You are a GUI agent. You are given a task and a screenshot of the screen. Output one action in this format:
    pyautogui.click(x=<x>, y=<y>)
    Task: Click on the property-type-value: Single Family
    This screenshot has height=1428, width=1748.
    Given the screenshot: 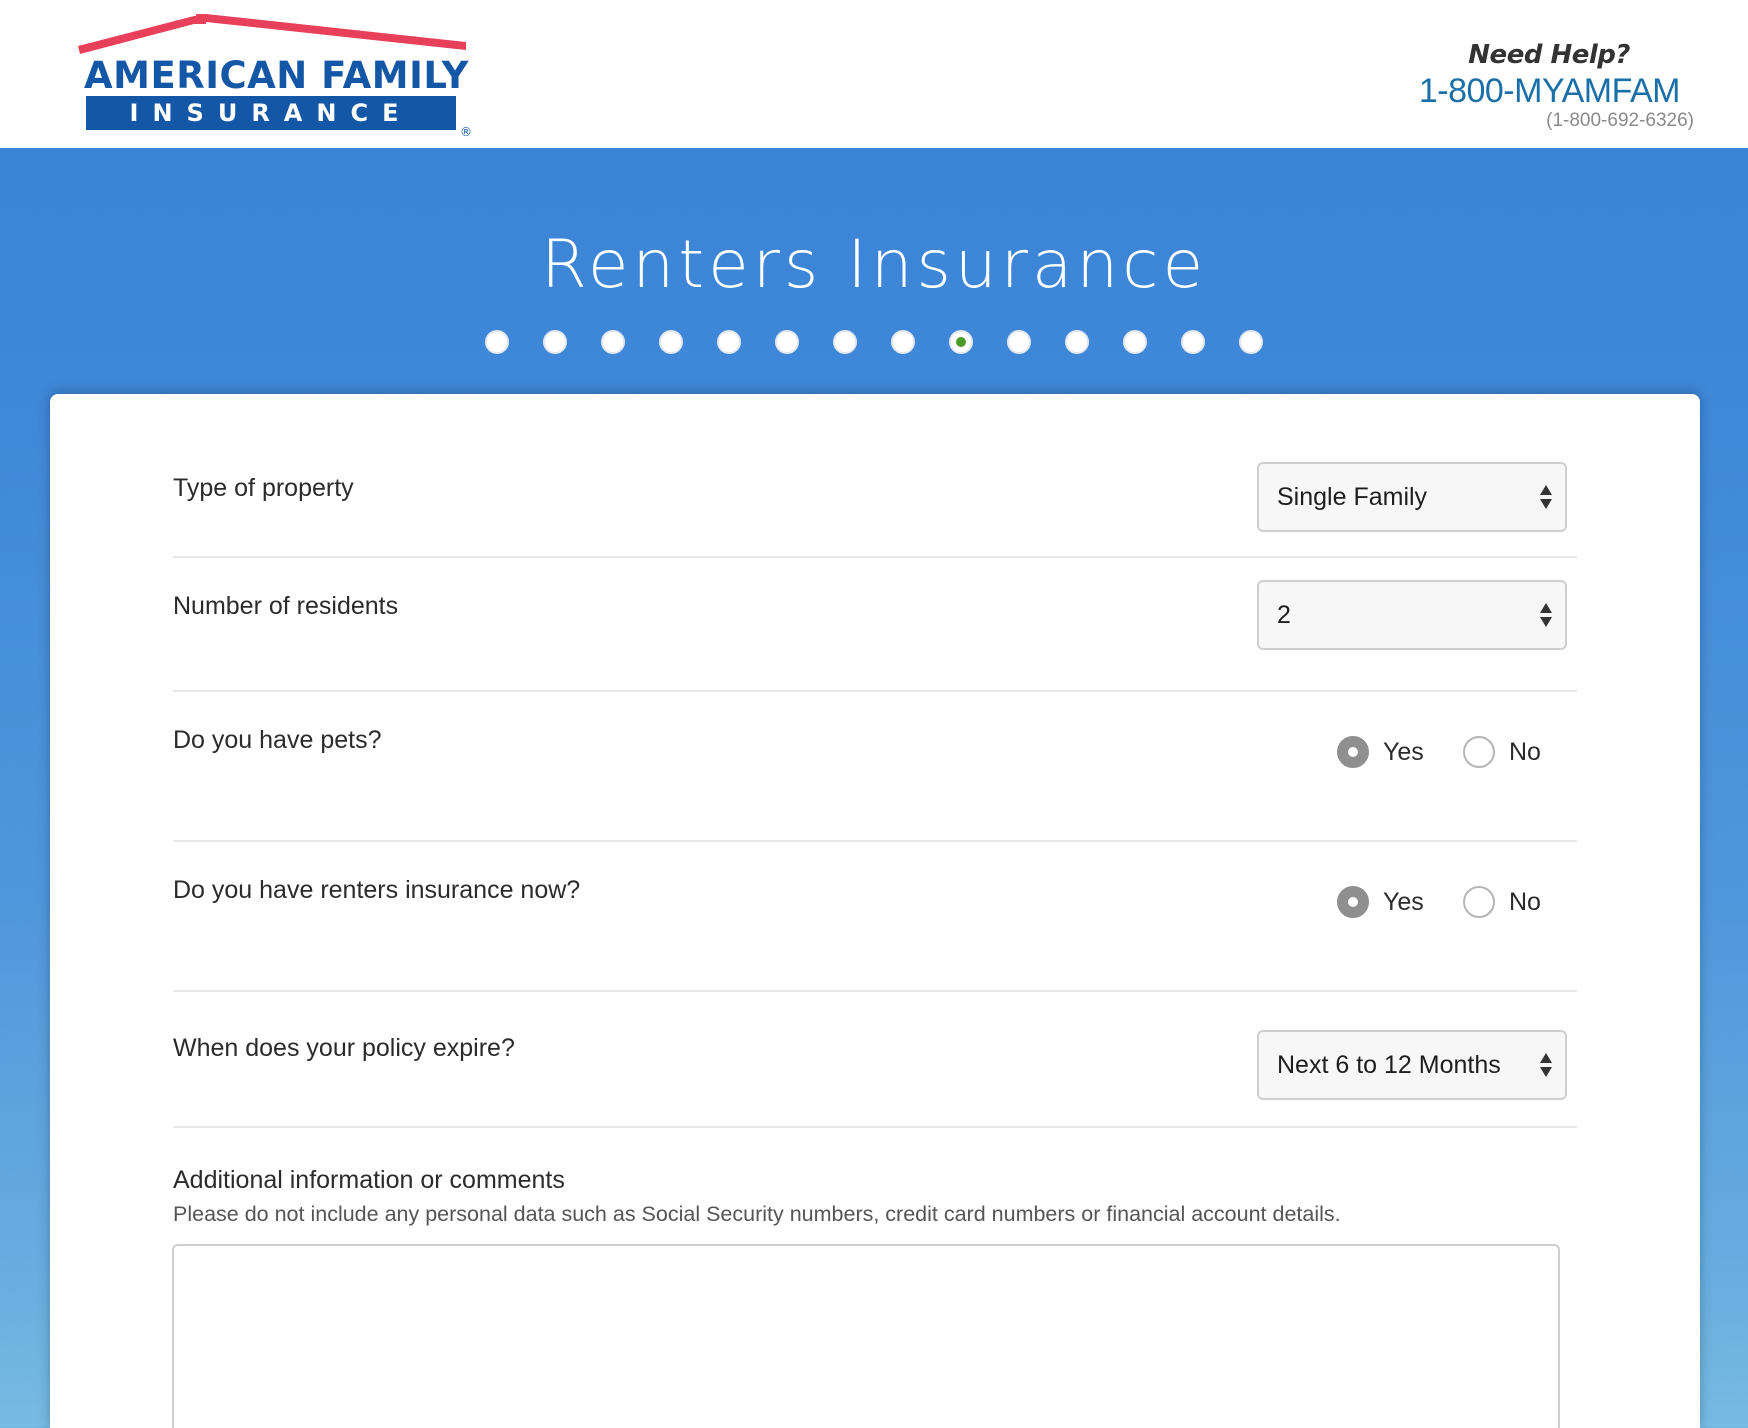 What is the action you would take?
    pyautogui.click(x=1352, y=497)
    